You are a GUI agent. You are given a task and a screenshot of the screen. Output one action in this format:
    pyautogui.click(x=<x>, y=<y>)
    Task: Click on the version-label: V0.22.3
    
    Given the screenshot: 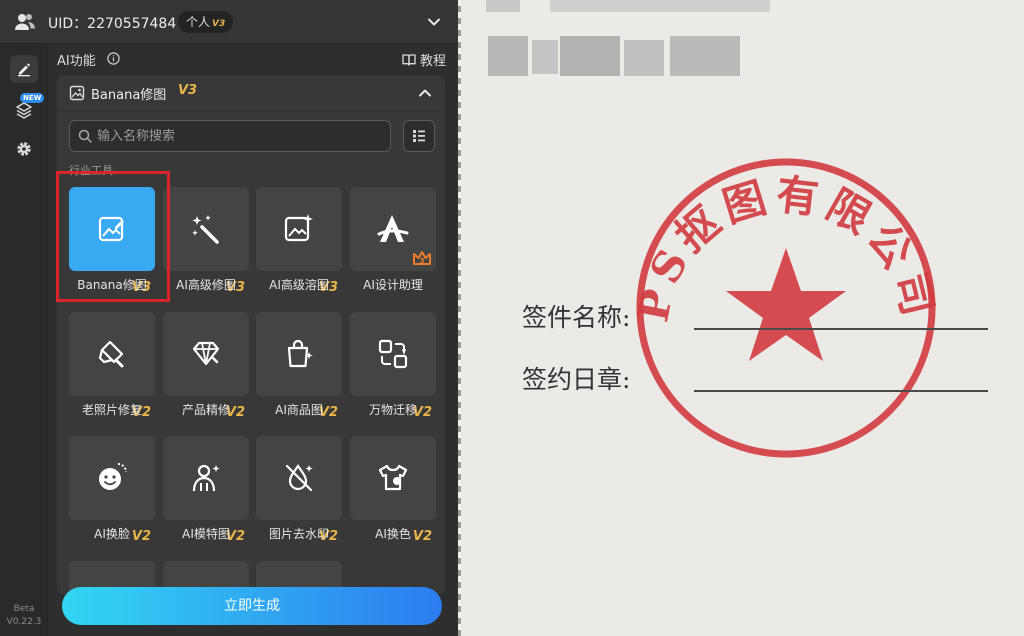 What is the action you would take?
    pyautogui.click(x=24, y=622)
    